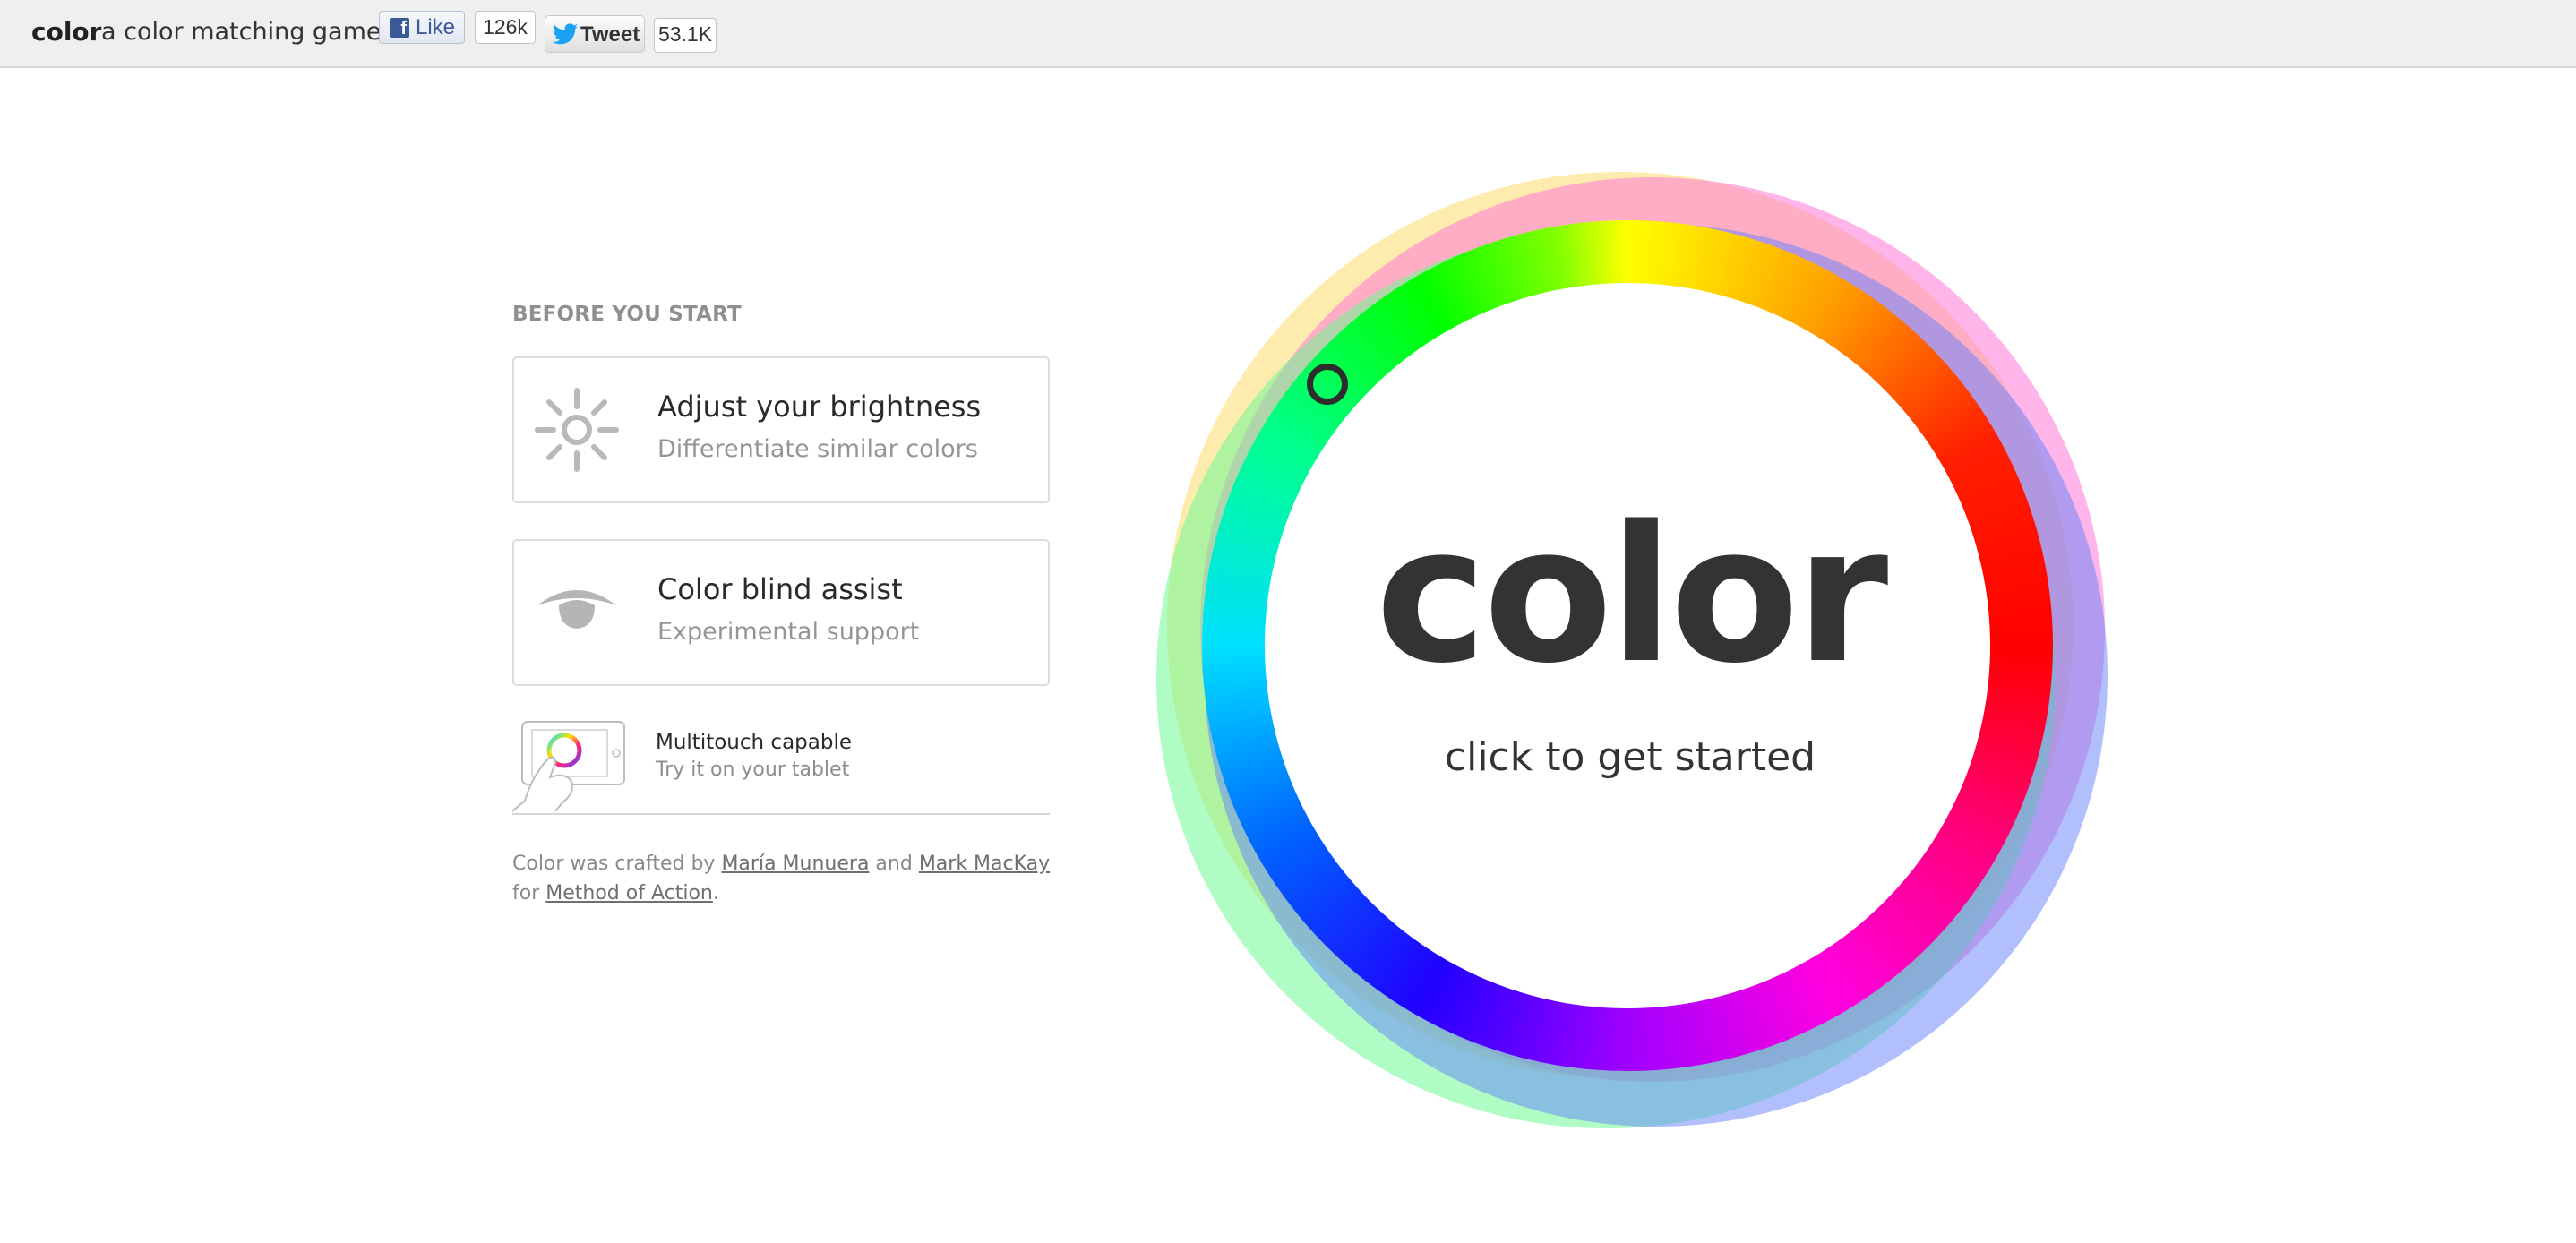 The height and width of the screenshot is (1243, 2576). What do you see at coordinates (819, 407) in the screenshot?
I see `brightness-title: Adjust your brightness` at bounding box center [819, 407].